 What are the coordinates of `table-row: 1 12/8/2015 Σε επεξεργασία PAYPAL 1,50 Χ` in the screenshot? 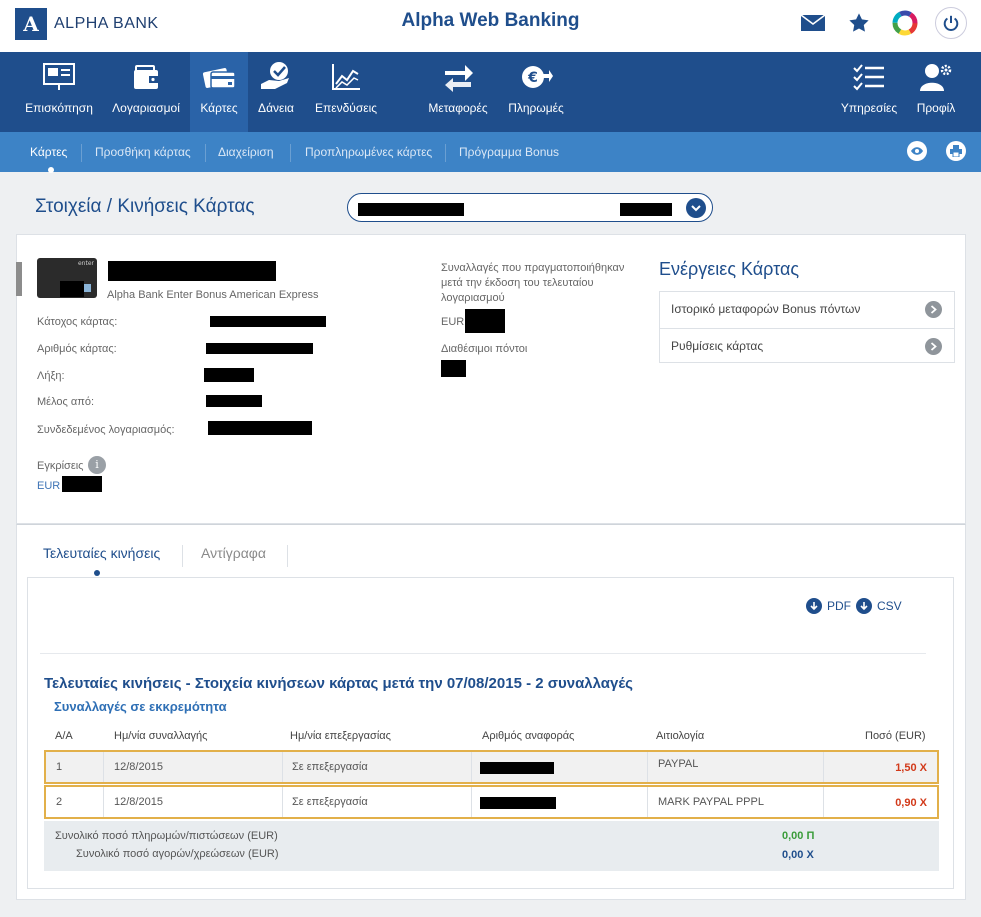 It's located at (491, 767).